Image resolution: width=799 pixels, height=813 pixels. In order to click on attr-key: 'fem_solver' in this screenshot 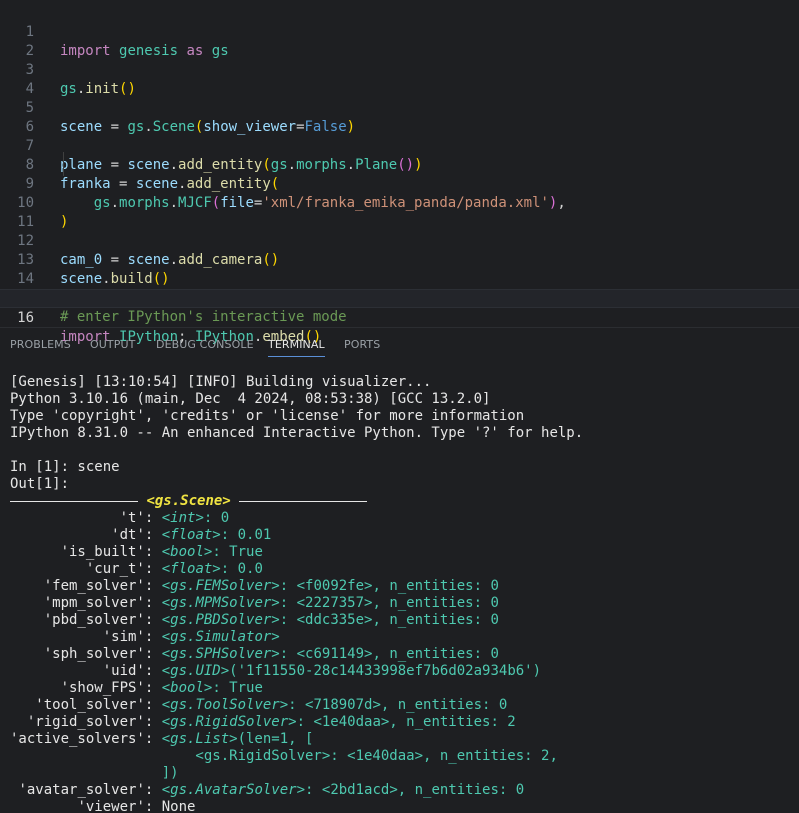, I will do `click(94, 586)`.